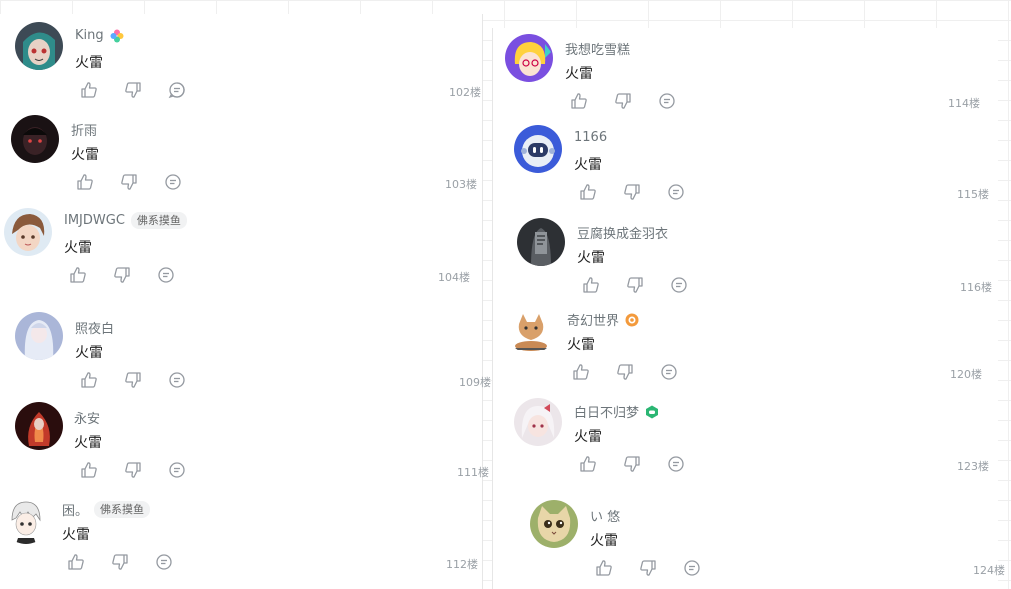 This screenshot has width=1011, height=589. I want to click on username-text: 我想吃雪糕, so click(597, 48).